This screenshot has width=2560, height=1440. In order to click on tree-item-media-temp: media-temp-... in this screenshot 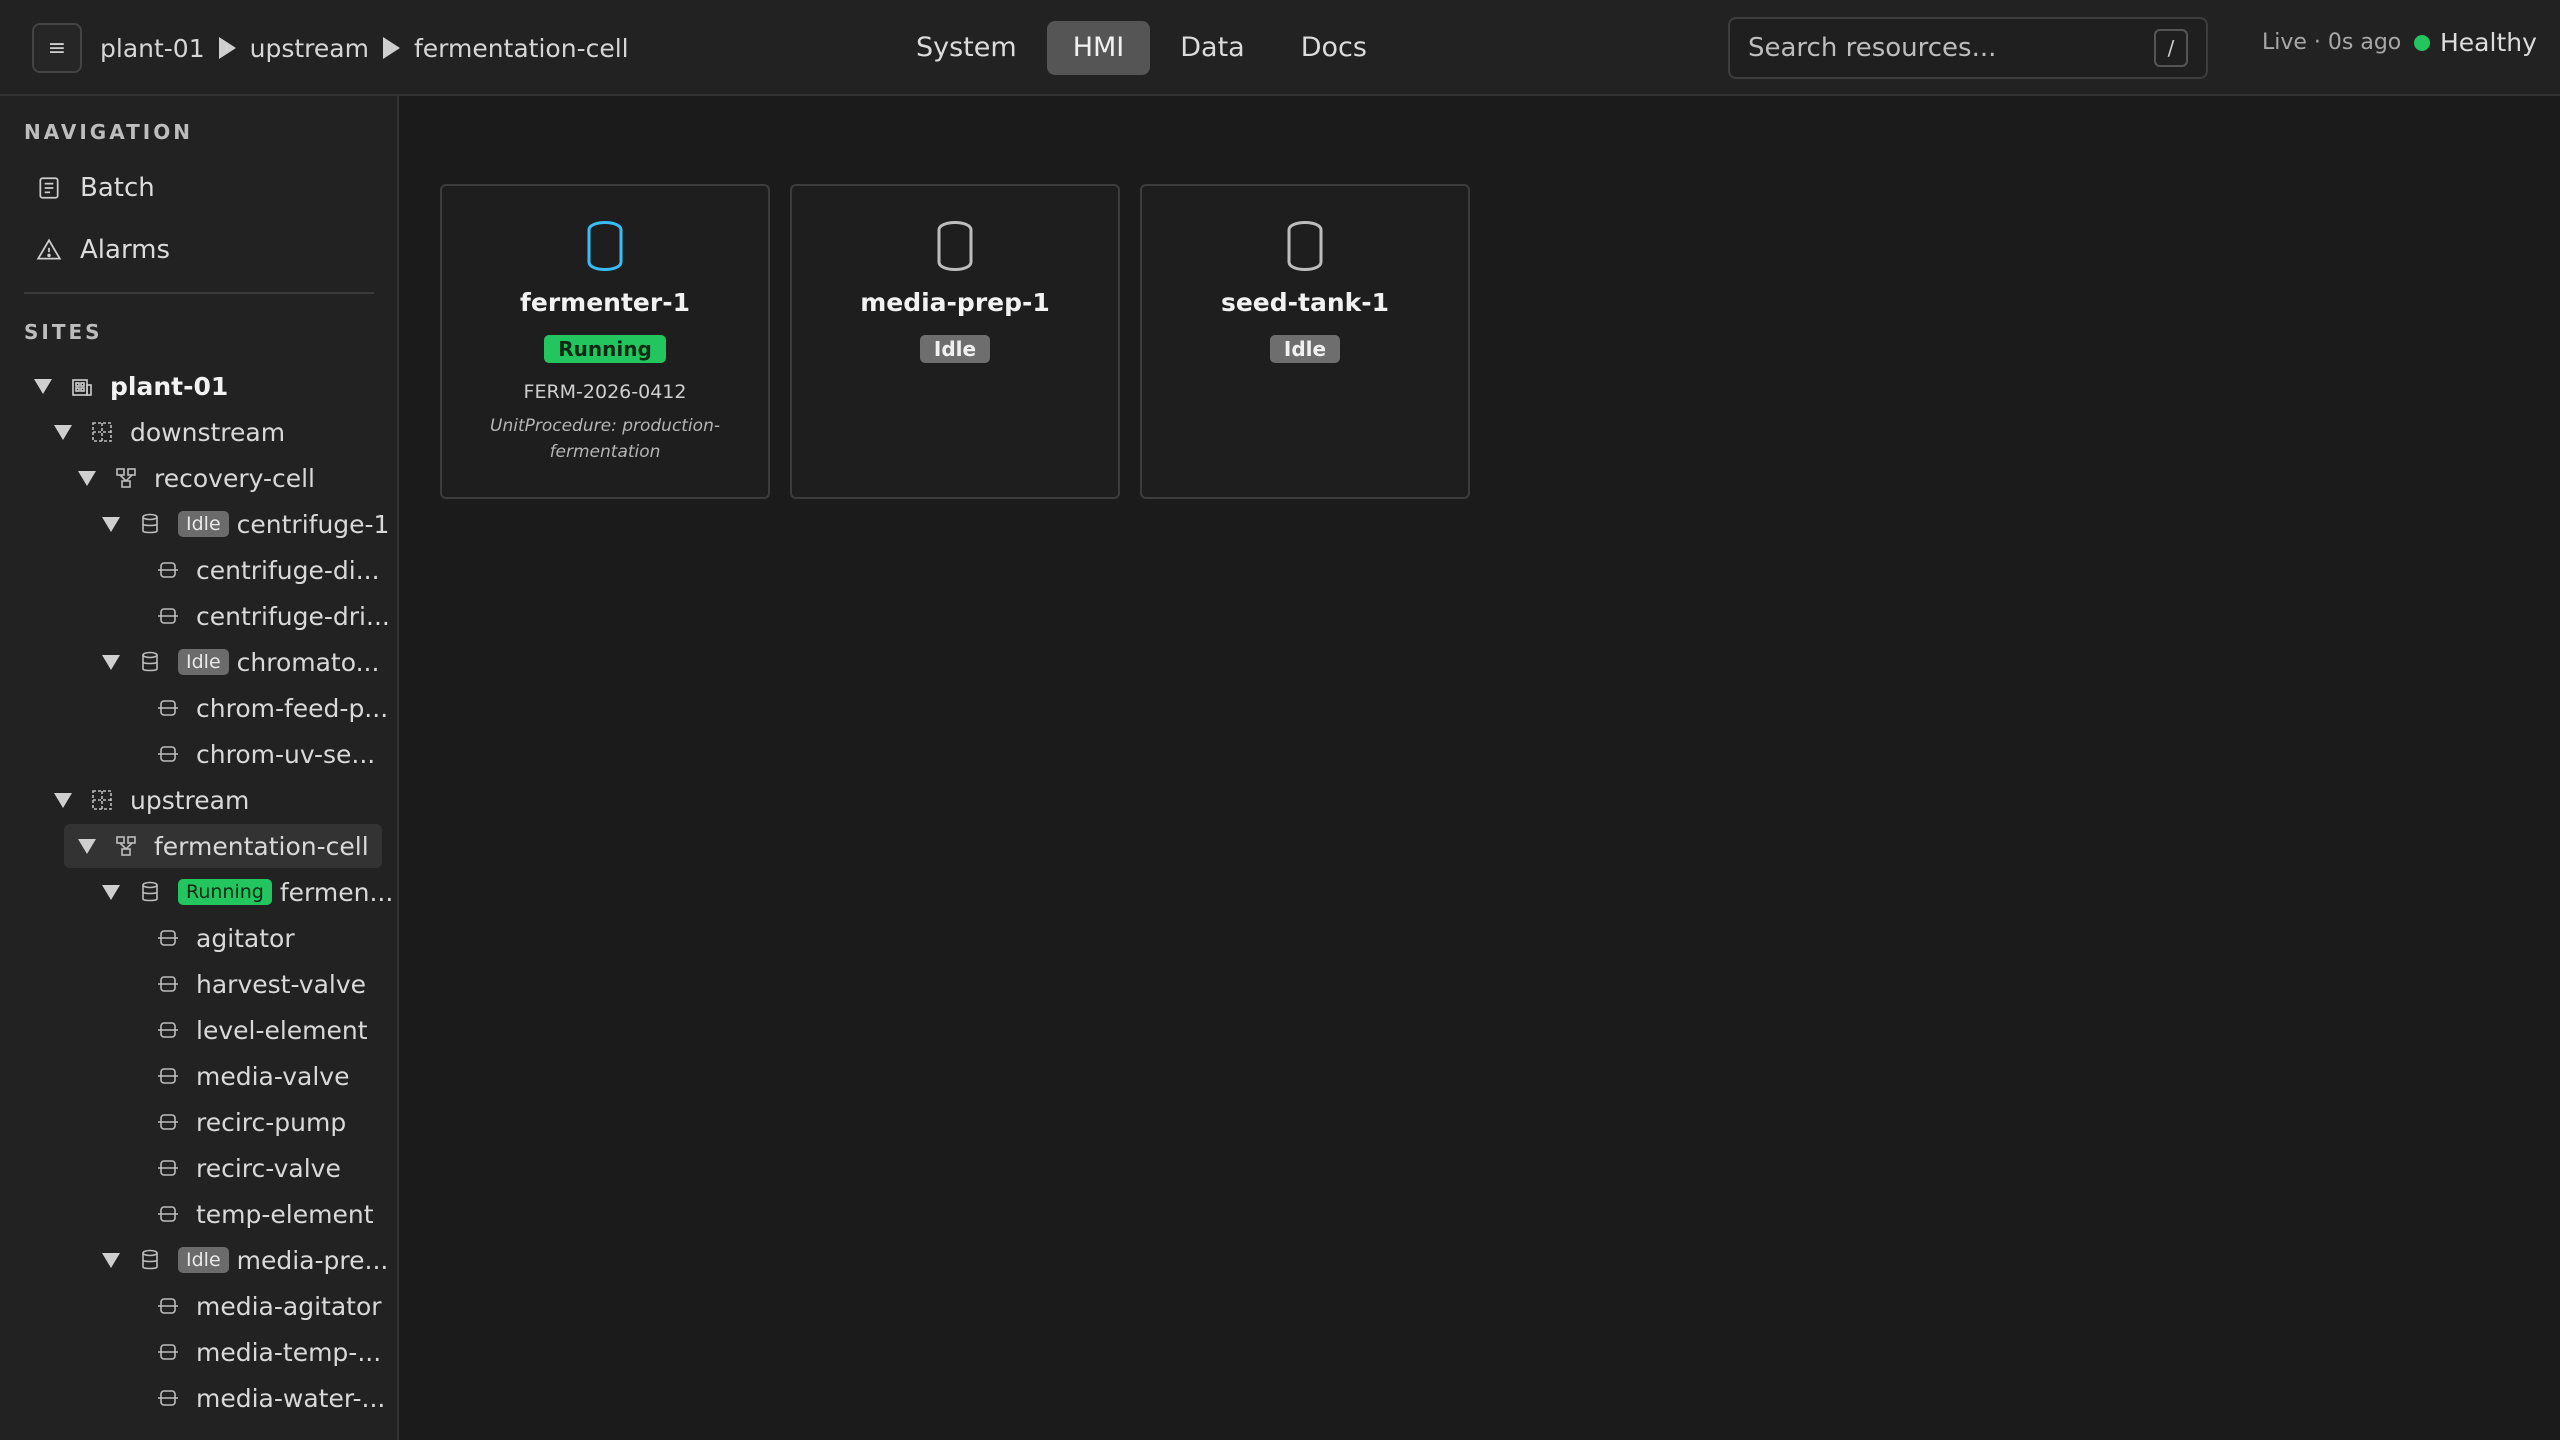, I will do `click(268, 1352)`.